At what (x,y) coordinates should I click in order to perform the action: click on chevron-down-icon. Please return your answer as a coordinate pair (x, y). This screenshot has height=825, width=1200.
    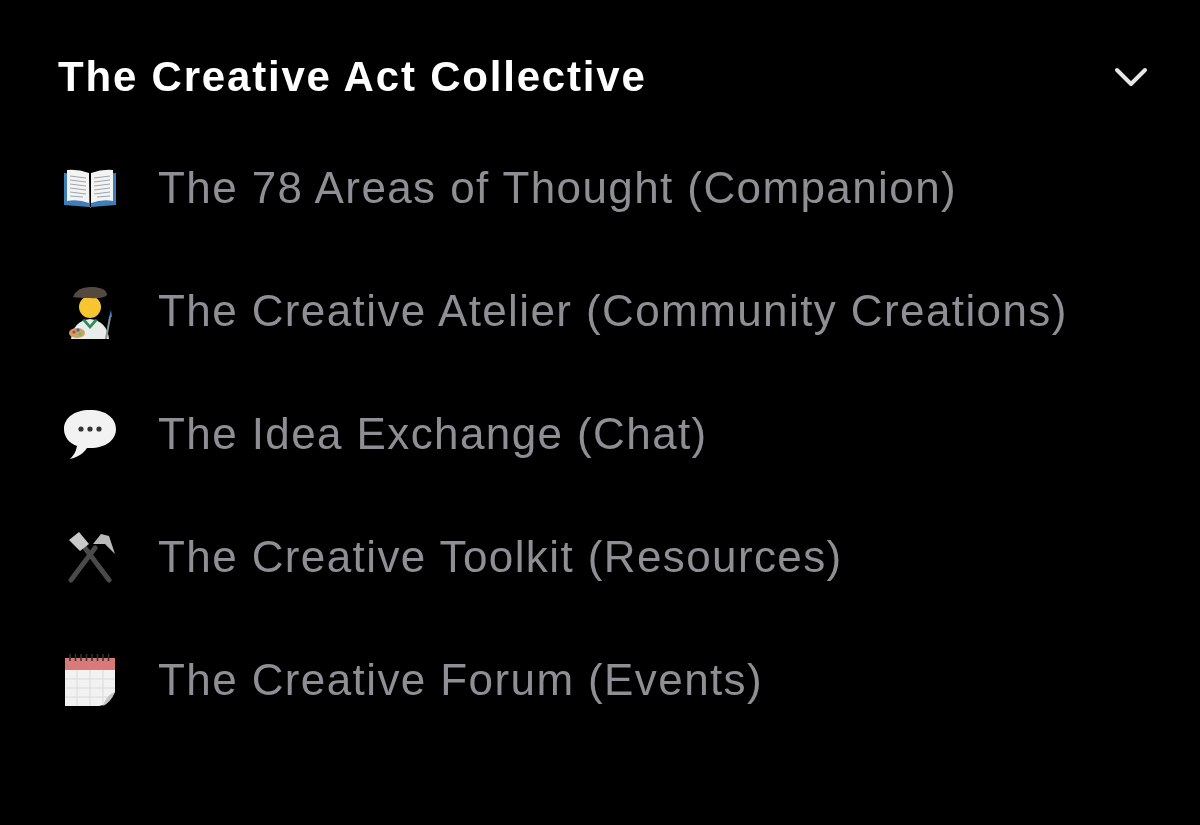
    Looking at the image, I should click on (1131, 77).